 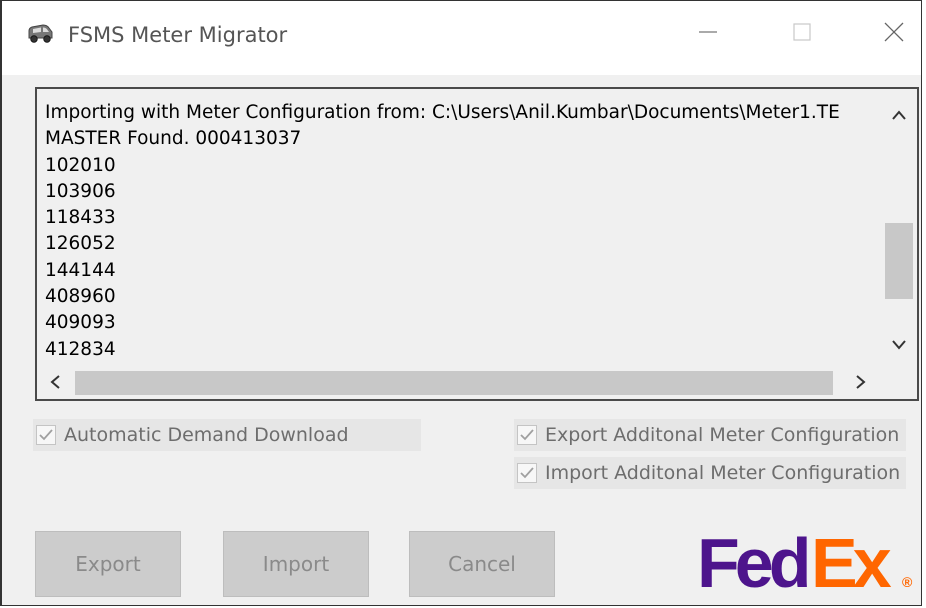 What do you see at coordinates (723, 473) in the screenshot?
I see `import-additional-config-label: Import Additonal Meter Configuration` at bounding box center [723, 473].